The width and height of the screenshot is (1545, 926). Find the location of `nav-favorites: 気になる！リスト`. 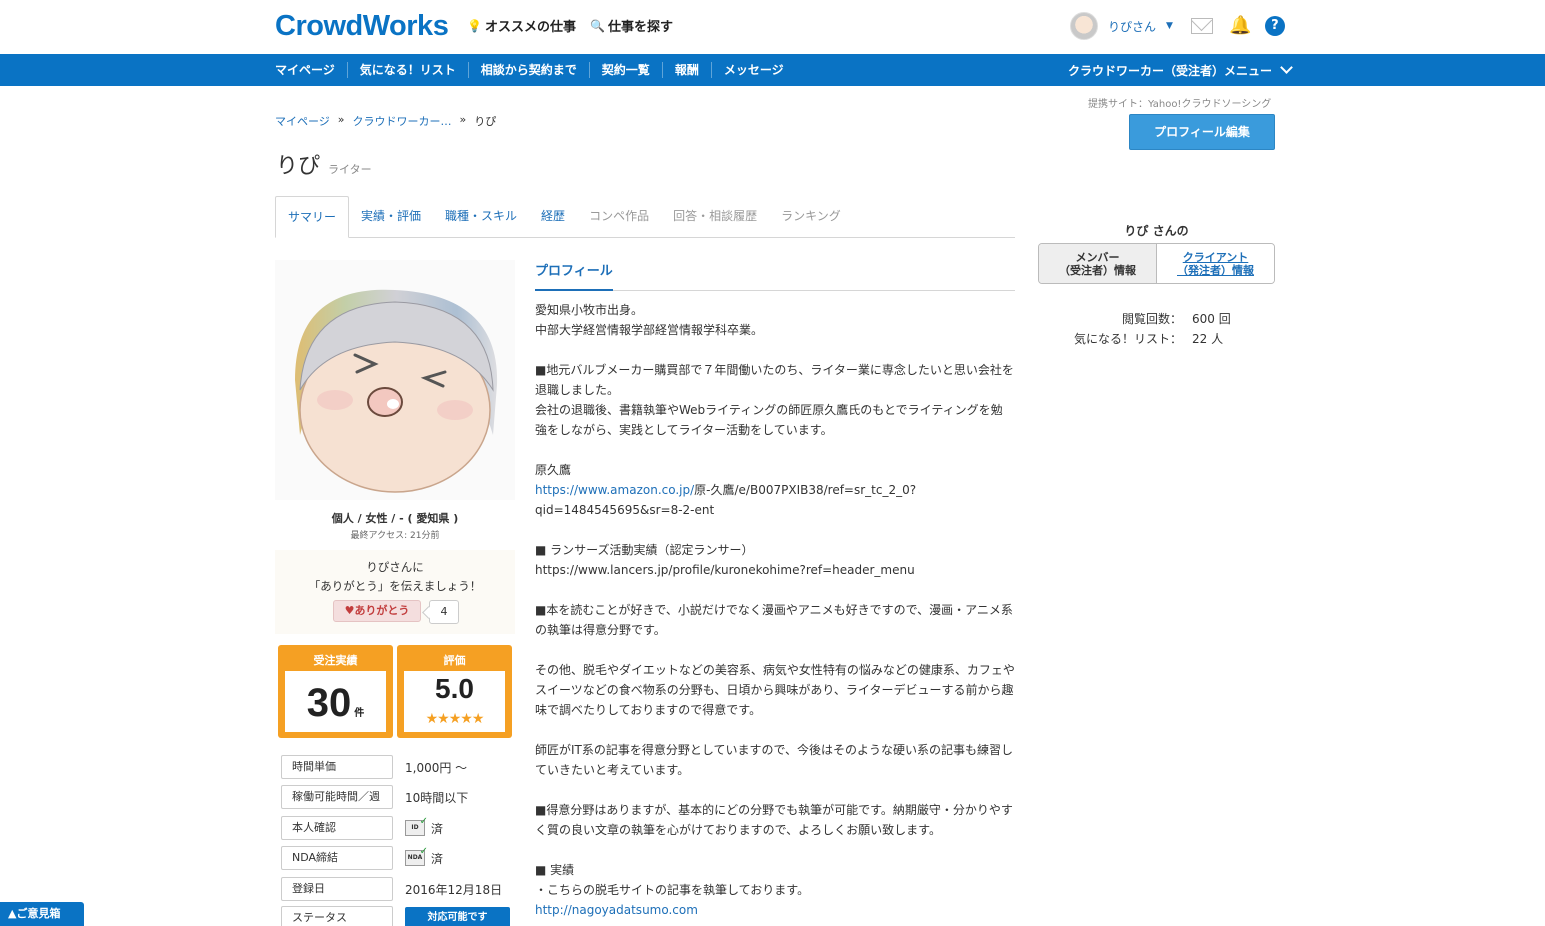

nav-favorites: 気になる！リスト is located at coordinates (407, 70).